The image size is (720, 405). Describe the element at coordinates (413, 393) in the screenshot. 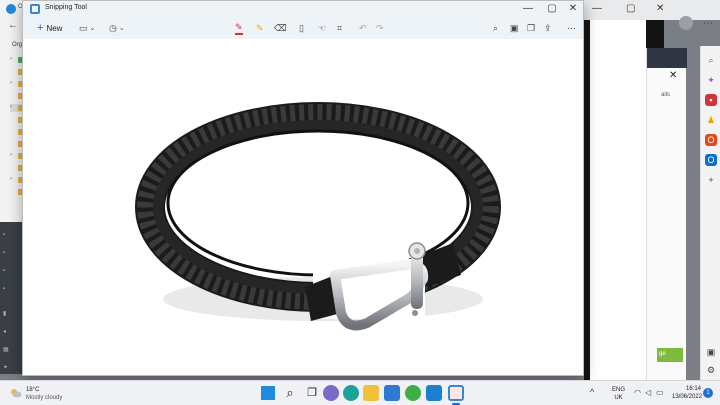

I see `green-app-icon` at that location.